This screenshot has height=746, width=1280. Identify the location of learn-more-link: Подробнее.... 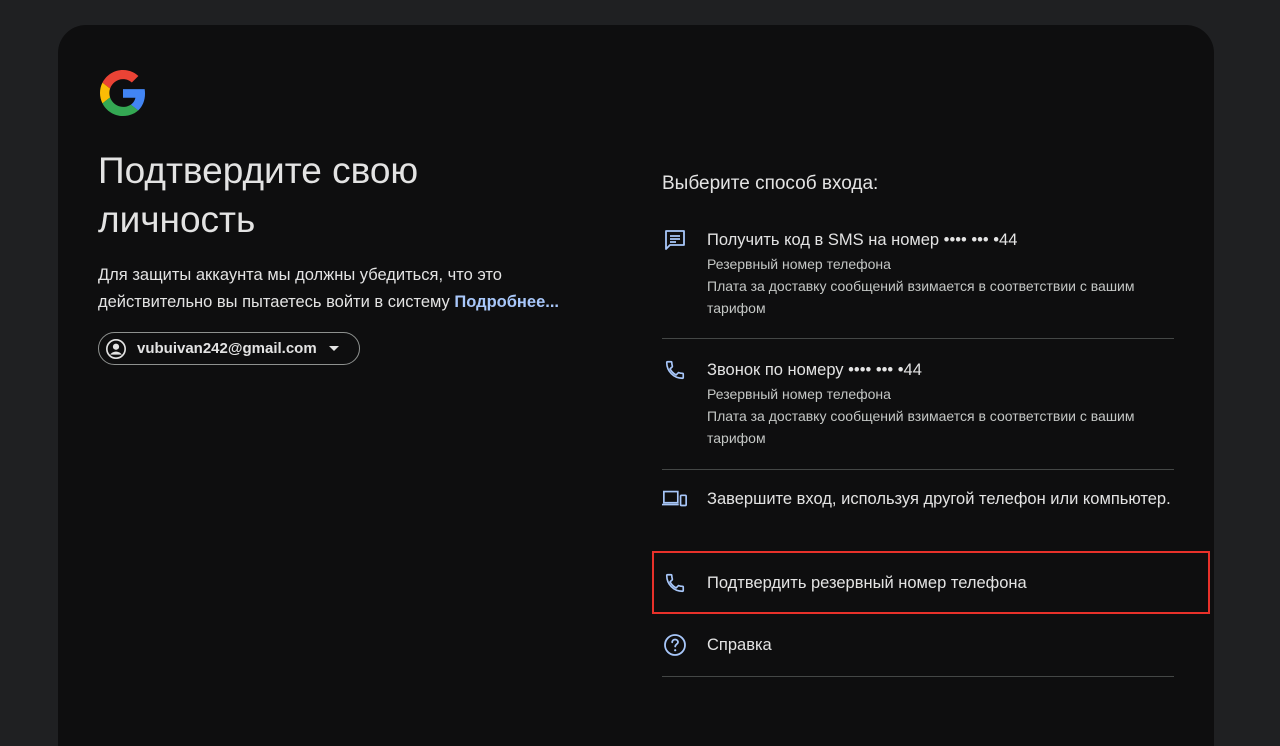
(506, 302).